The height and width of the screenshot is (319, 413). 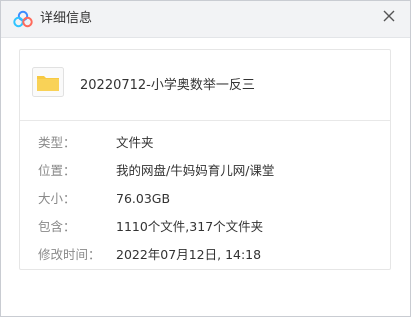 I want to click on detail-row-location: 位置： 我的网盘/牛妈妈育儿网/课堂, so click(x=205, y=171).